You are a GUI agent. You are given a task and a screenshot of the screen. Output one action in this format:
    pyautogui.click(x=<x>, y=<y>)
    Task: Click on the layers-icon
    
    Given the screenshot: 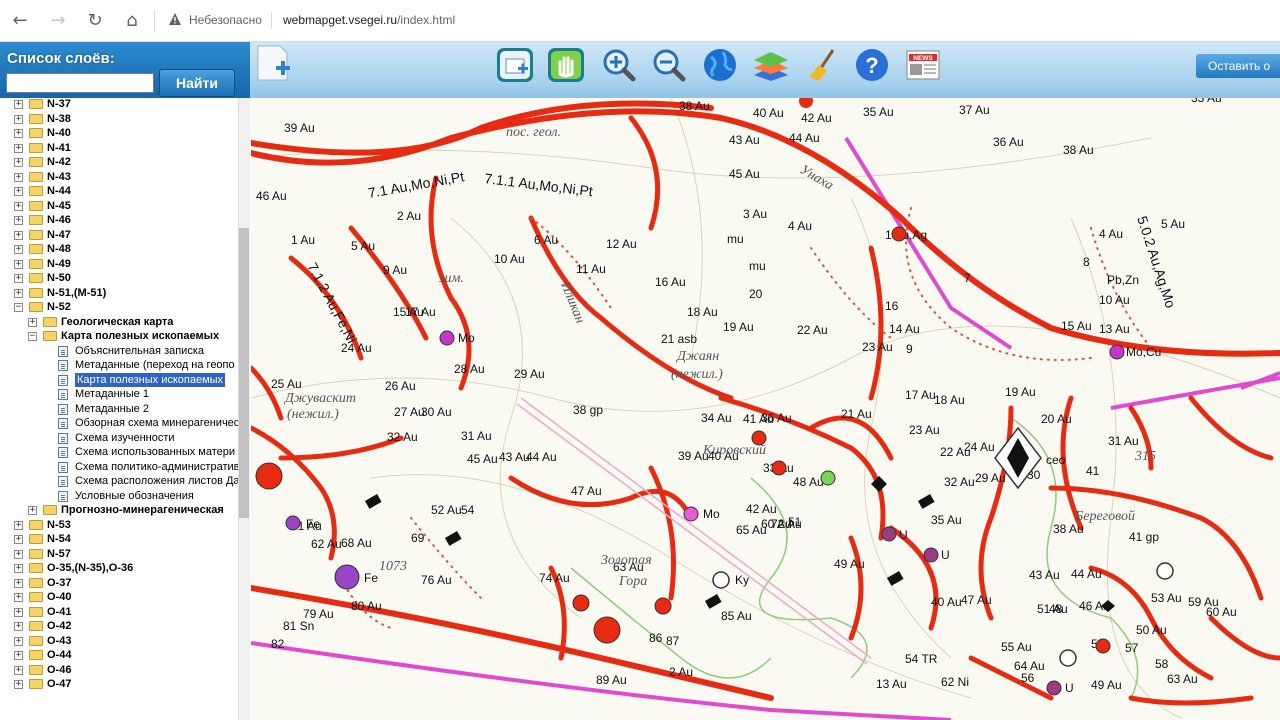 What is the action you would take?
    pyautogui.click(x=771, y=65)
    